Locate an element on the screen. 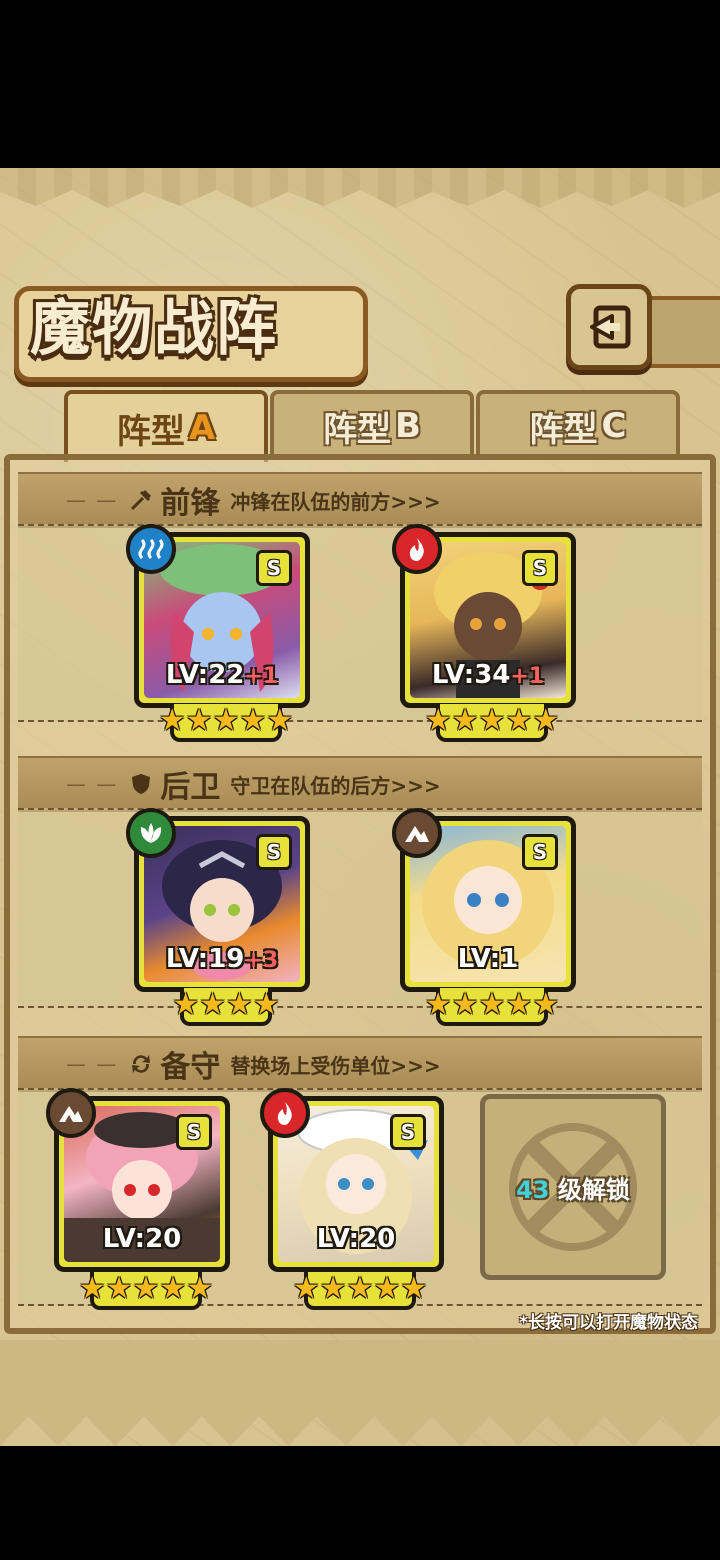 The image size is (720, 1560). level-text: LV:22 is located at coordinates (205, 675).